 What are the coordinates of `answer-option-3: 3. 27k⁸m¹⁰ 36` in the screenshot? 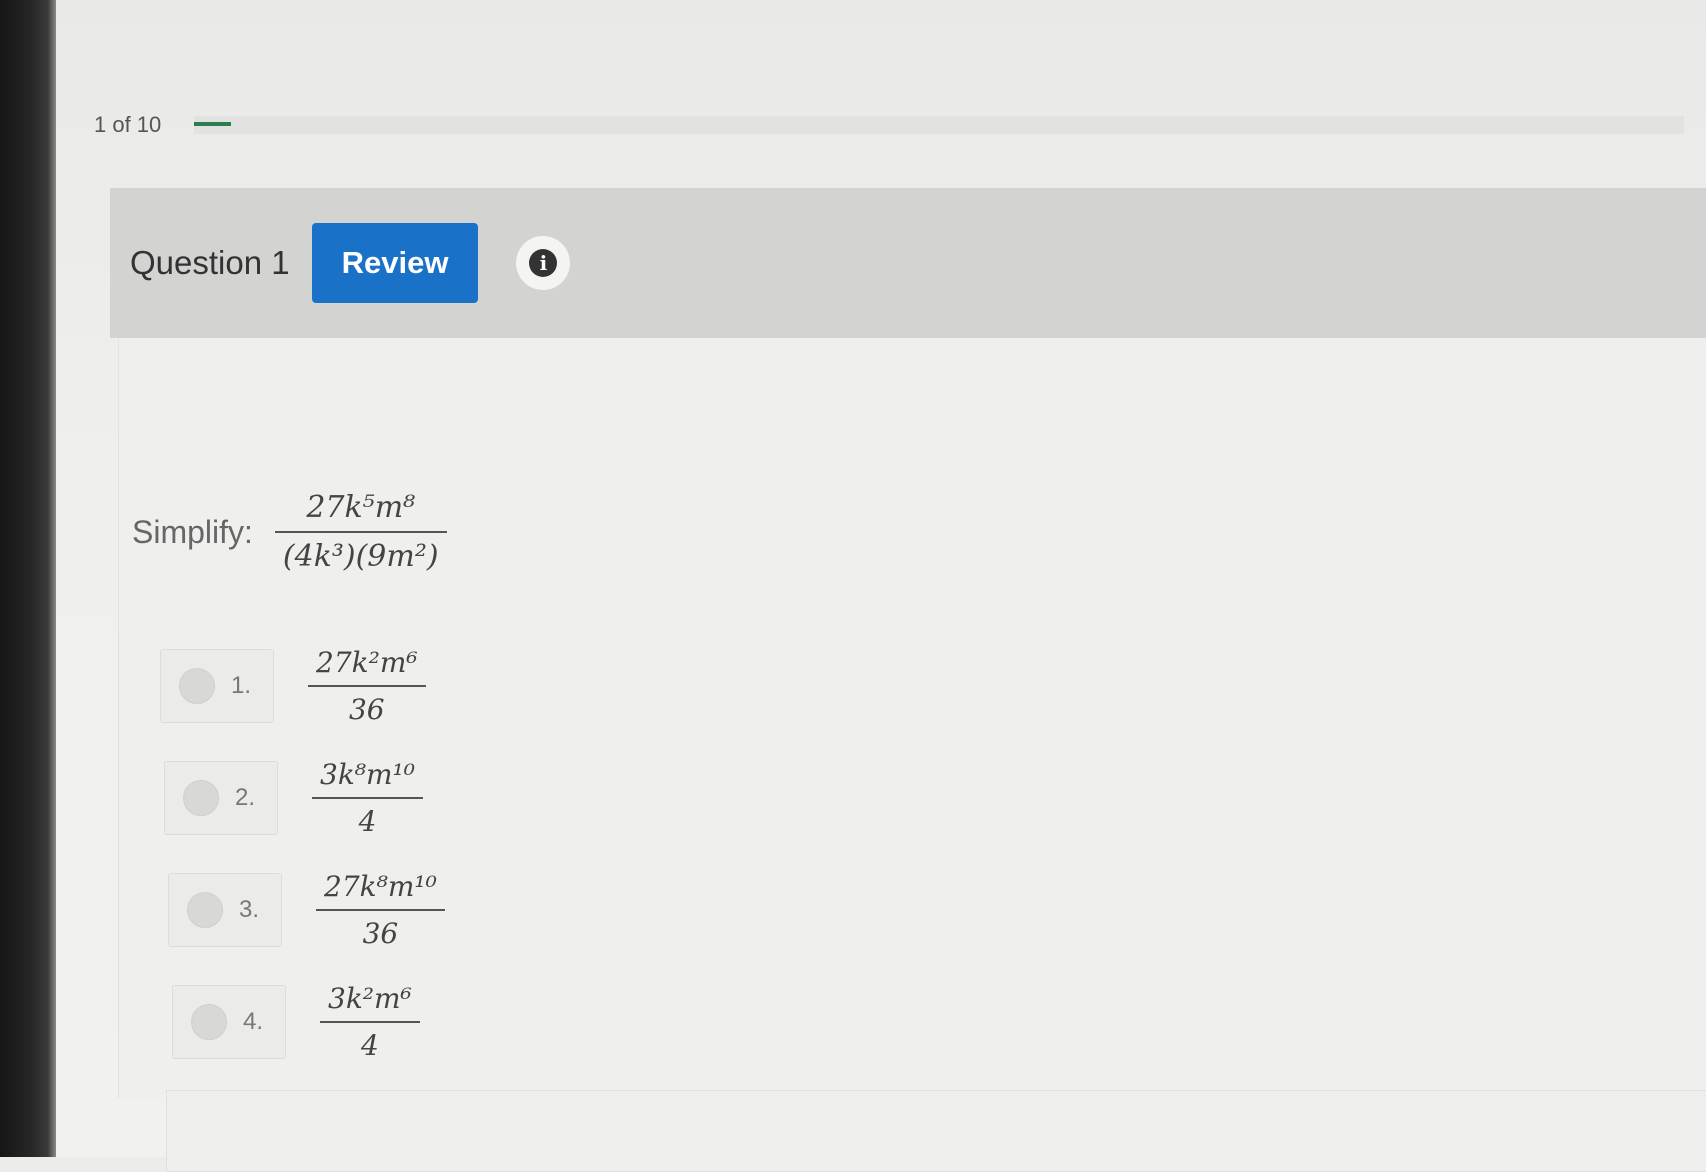 It's located at (306, 910).